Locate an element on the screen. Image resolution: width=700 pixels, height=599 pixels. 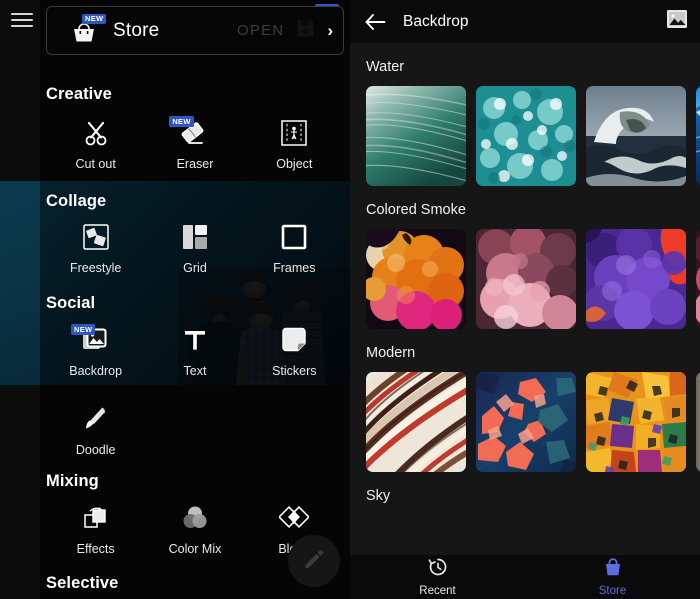
section-title-mixing: Mixing is located at coordinates (72, 481).